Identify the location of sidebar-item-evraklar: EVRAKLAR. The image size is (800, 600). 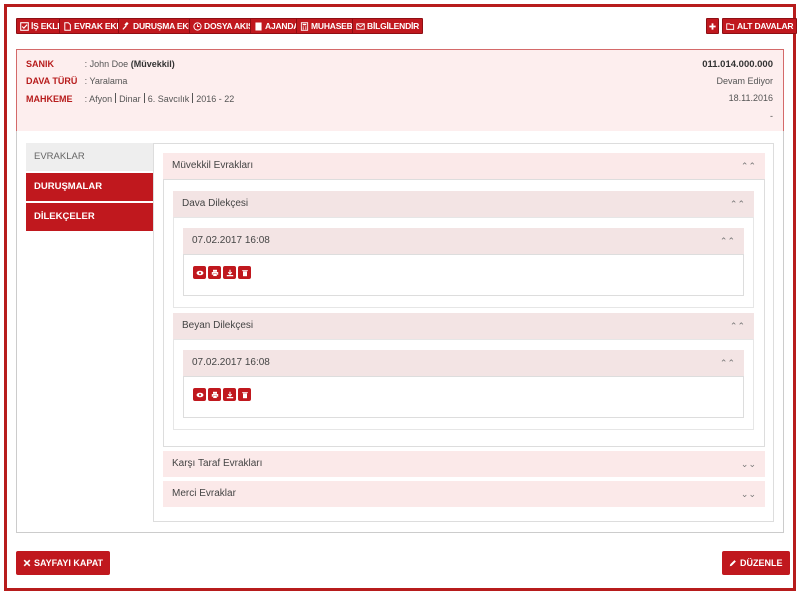
(90, 157).